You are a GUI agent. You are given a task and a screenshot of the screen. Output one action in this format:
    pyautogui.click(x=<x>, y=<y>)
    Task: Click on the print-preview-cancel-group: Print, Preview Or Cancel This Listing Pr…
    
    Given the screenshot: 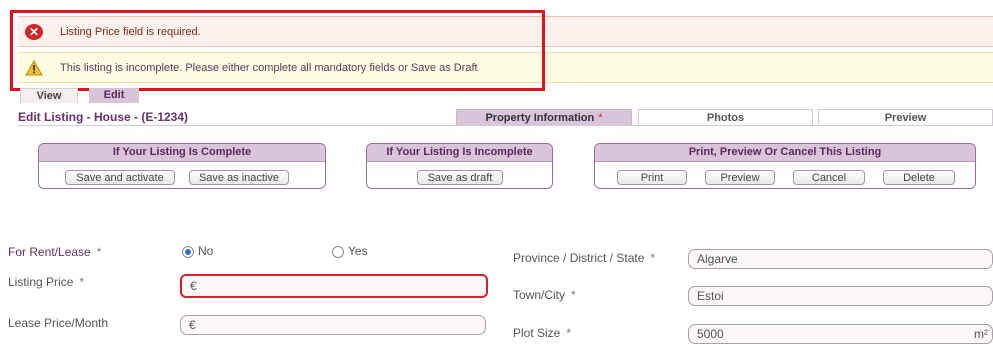 What is the action you would take?
    pyautogui.click(x=785, y=166)
    